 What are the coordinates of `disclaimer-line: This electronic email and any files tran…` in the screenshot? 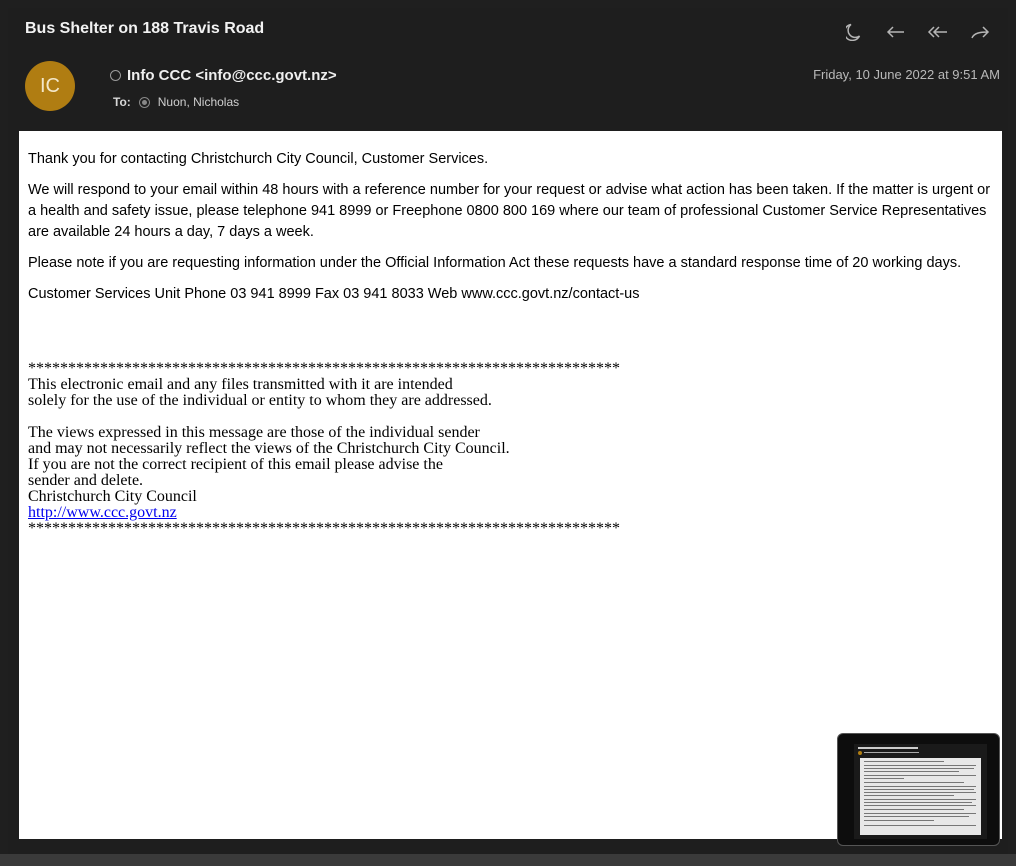 It's located at (240, 384).